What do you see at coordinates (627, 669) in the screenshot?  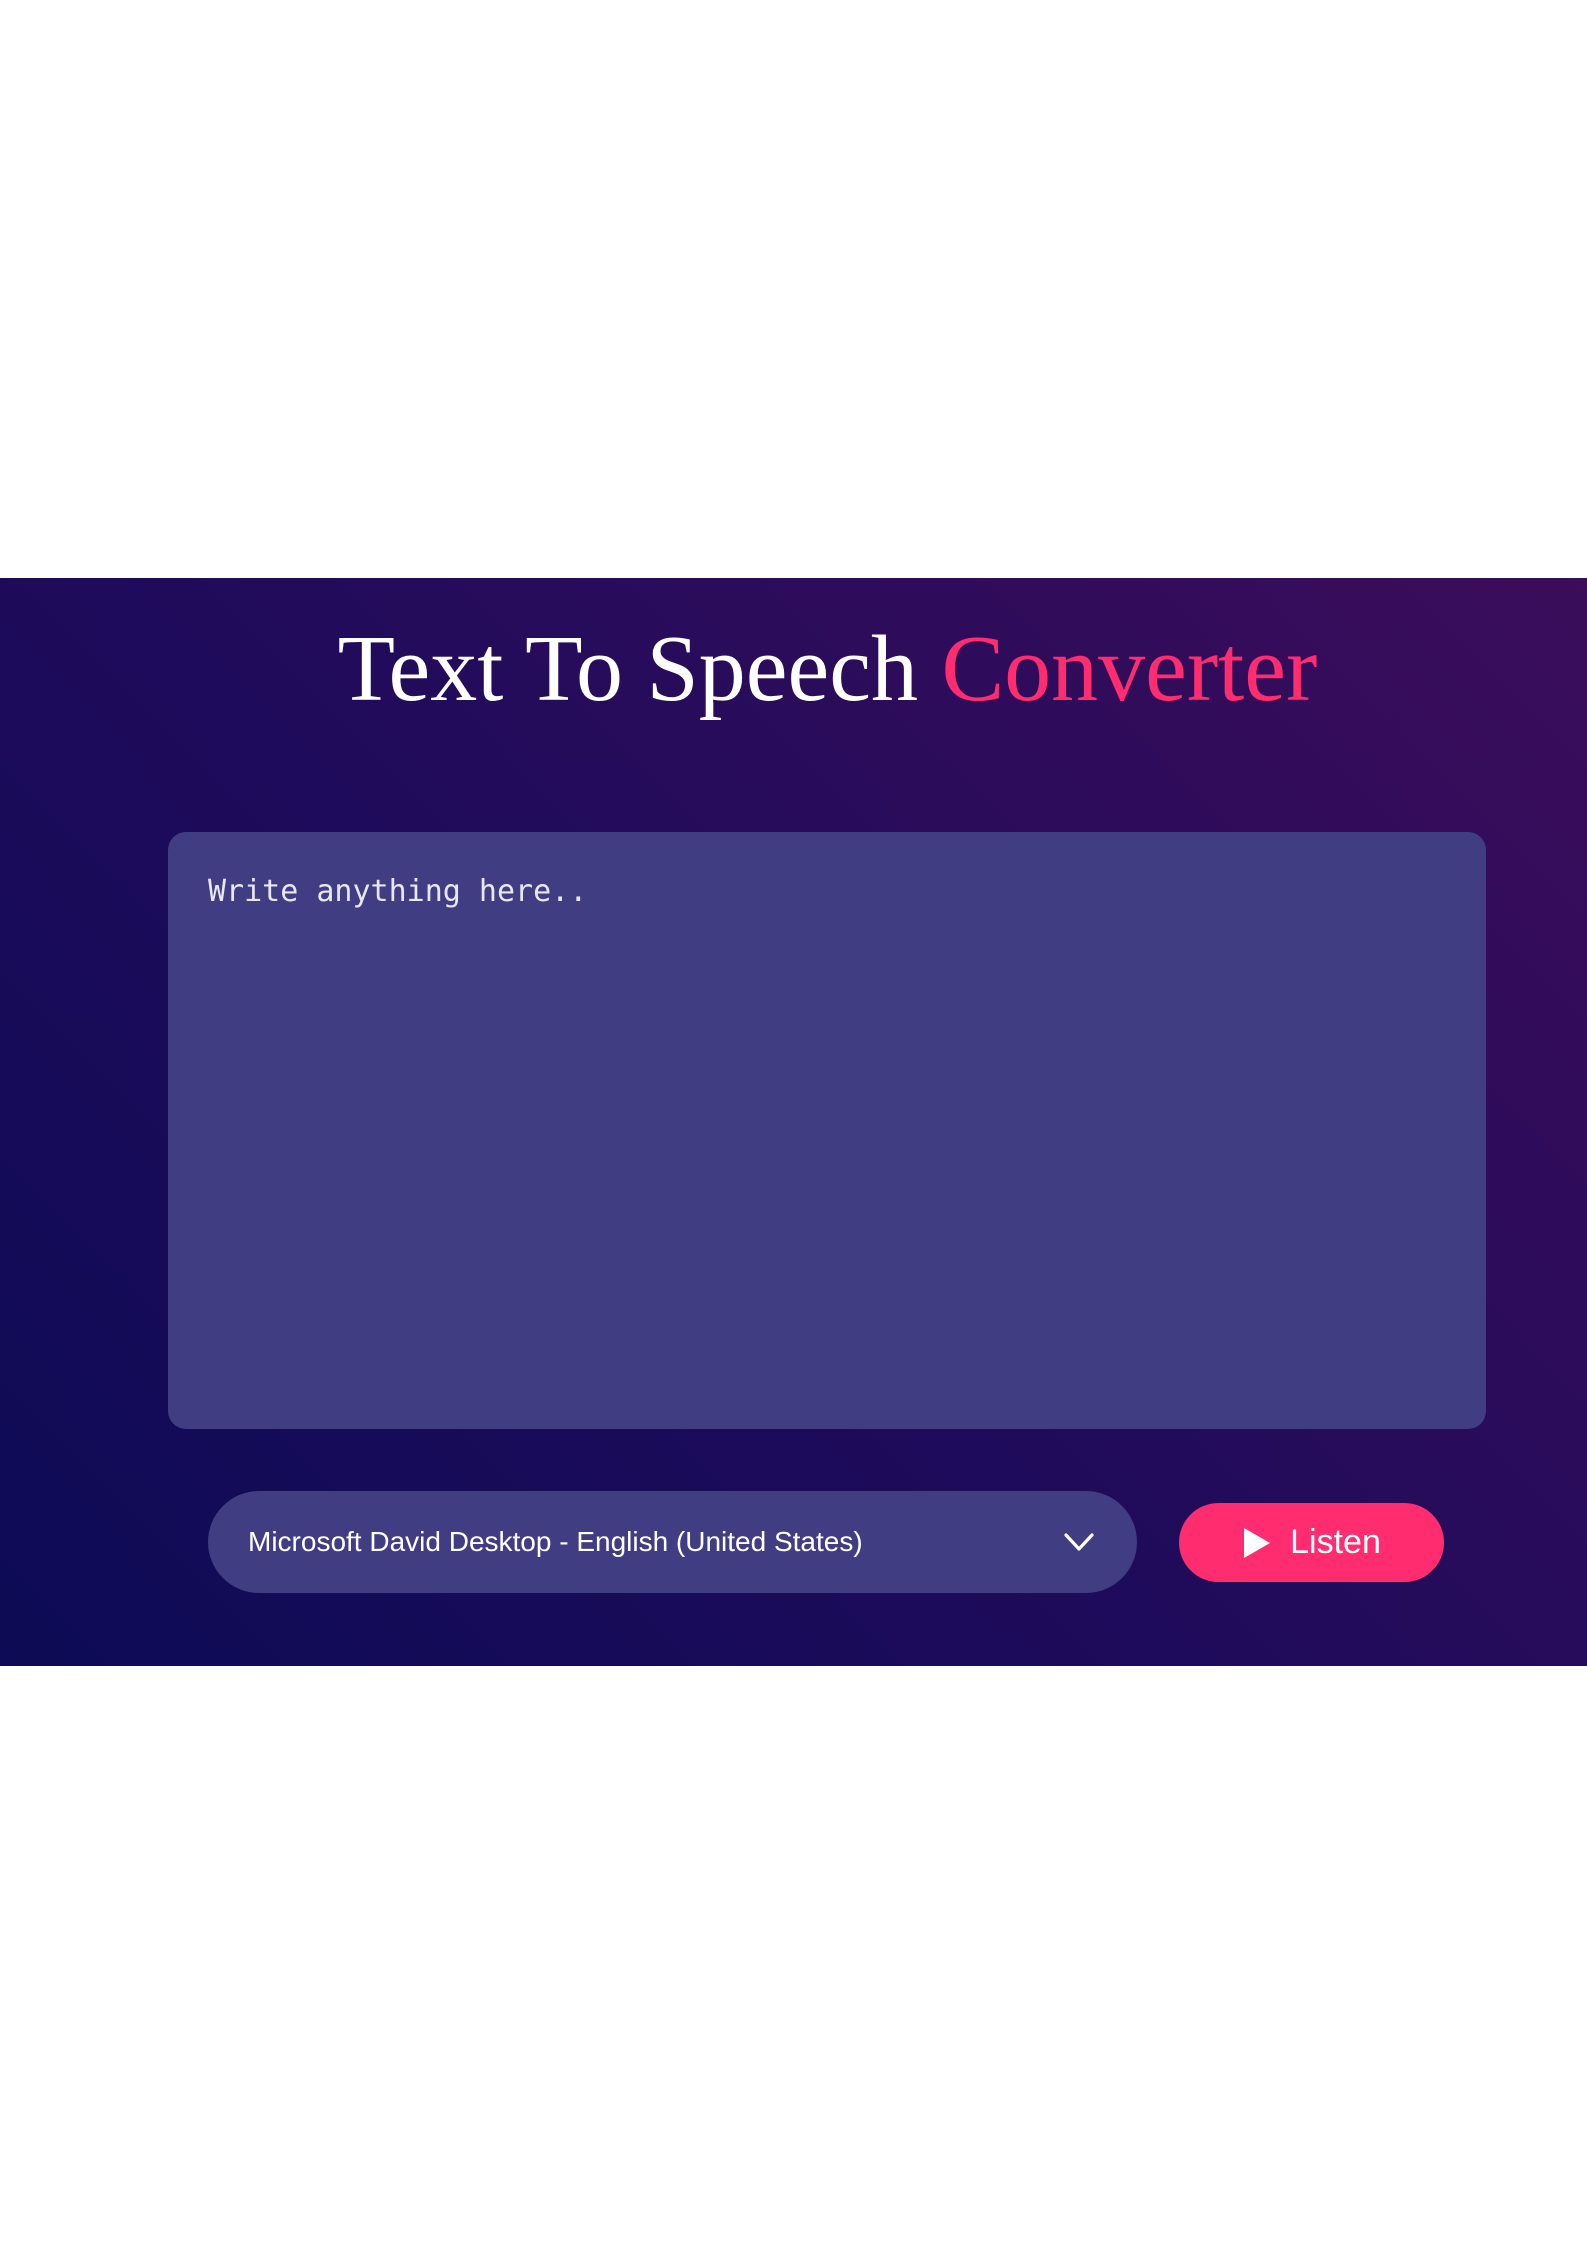 I see `page-title-main: Text To Speech` at bounding box center [627, 669].